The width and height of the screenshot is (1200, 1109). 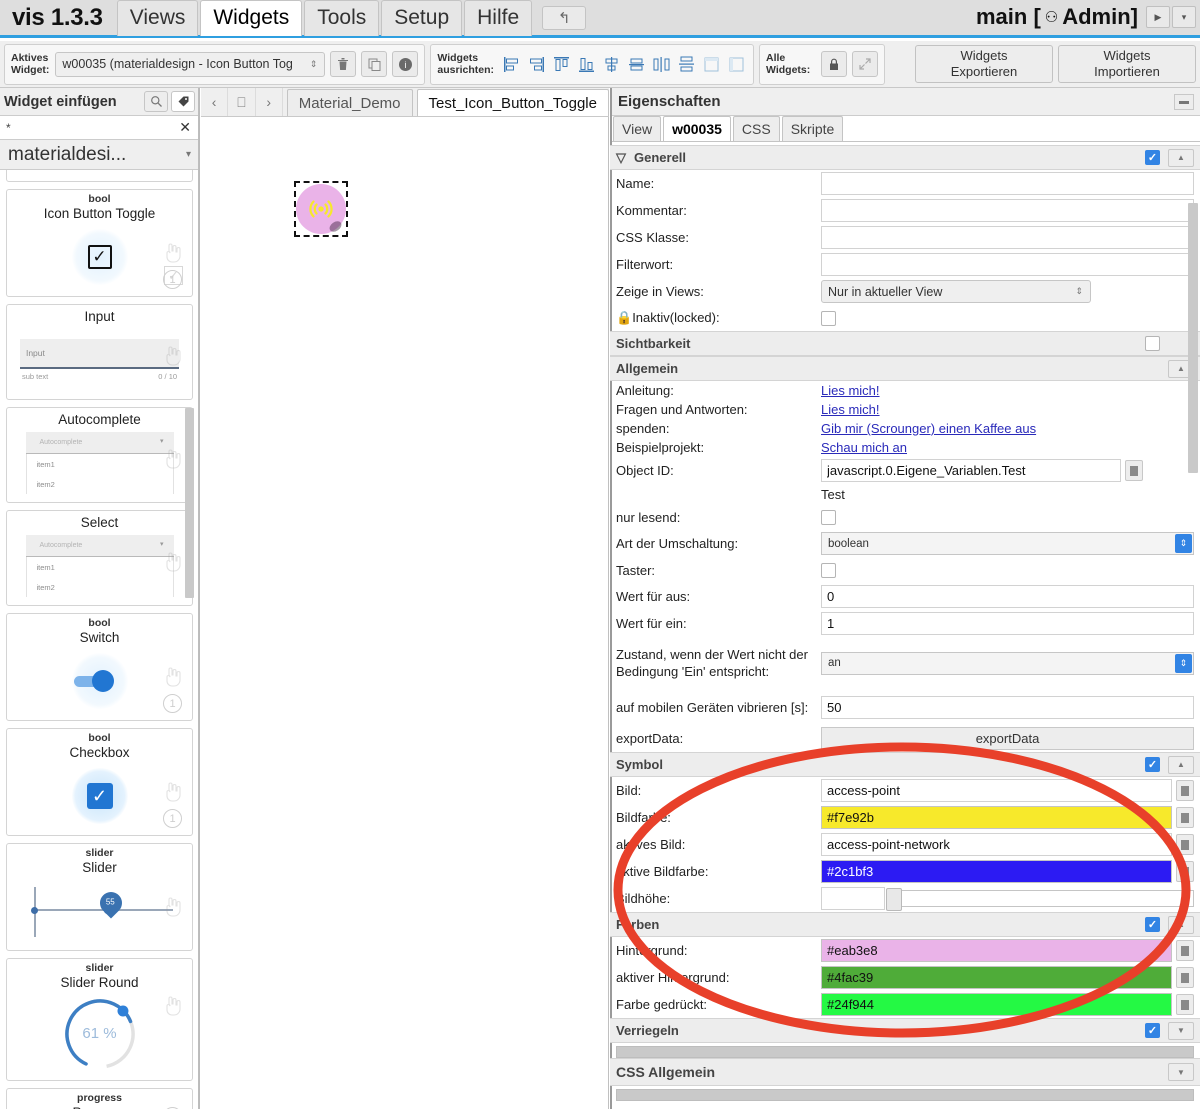 What do you see at coordinates (99, 176) in the screenshot?
I see `widget-card-partial` at bounding box center [99, 176].